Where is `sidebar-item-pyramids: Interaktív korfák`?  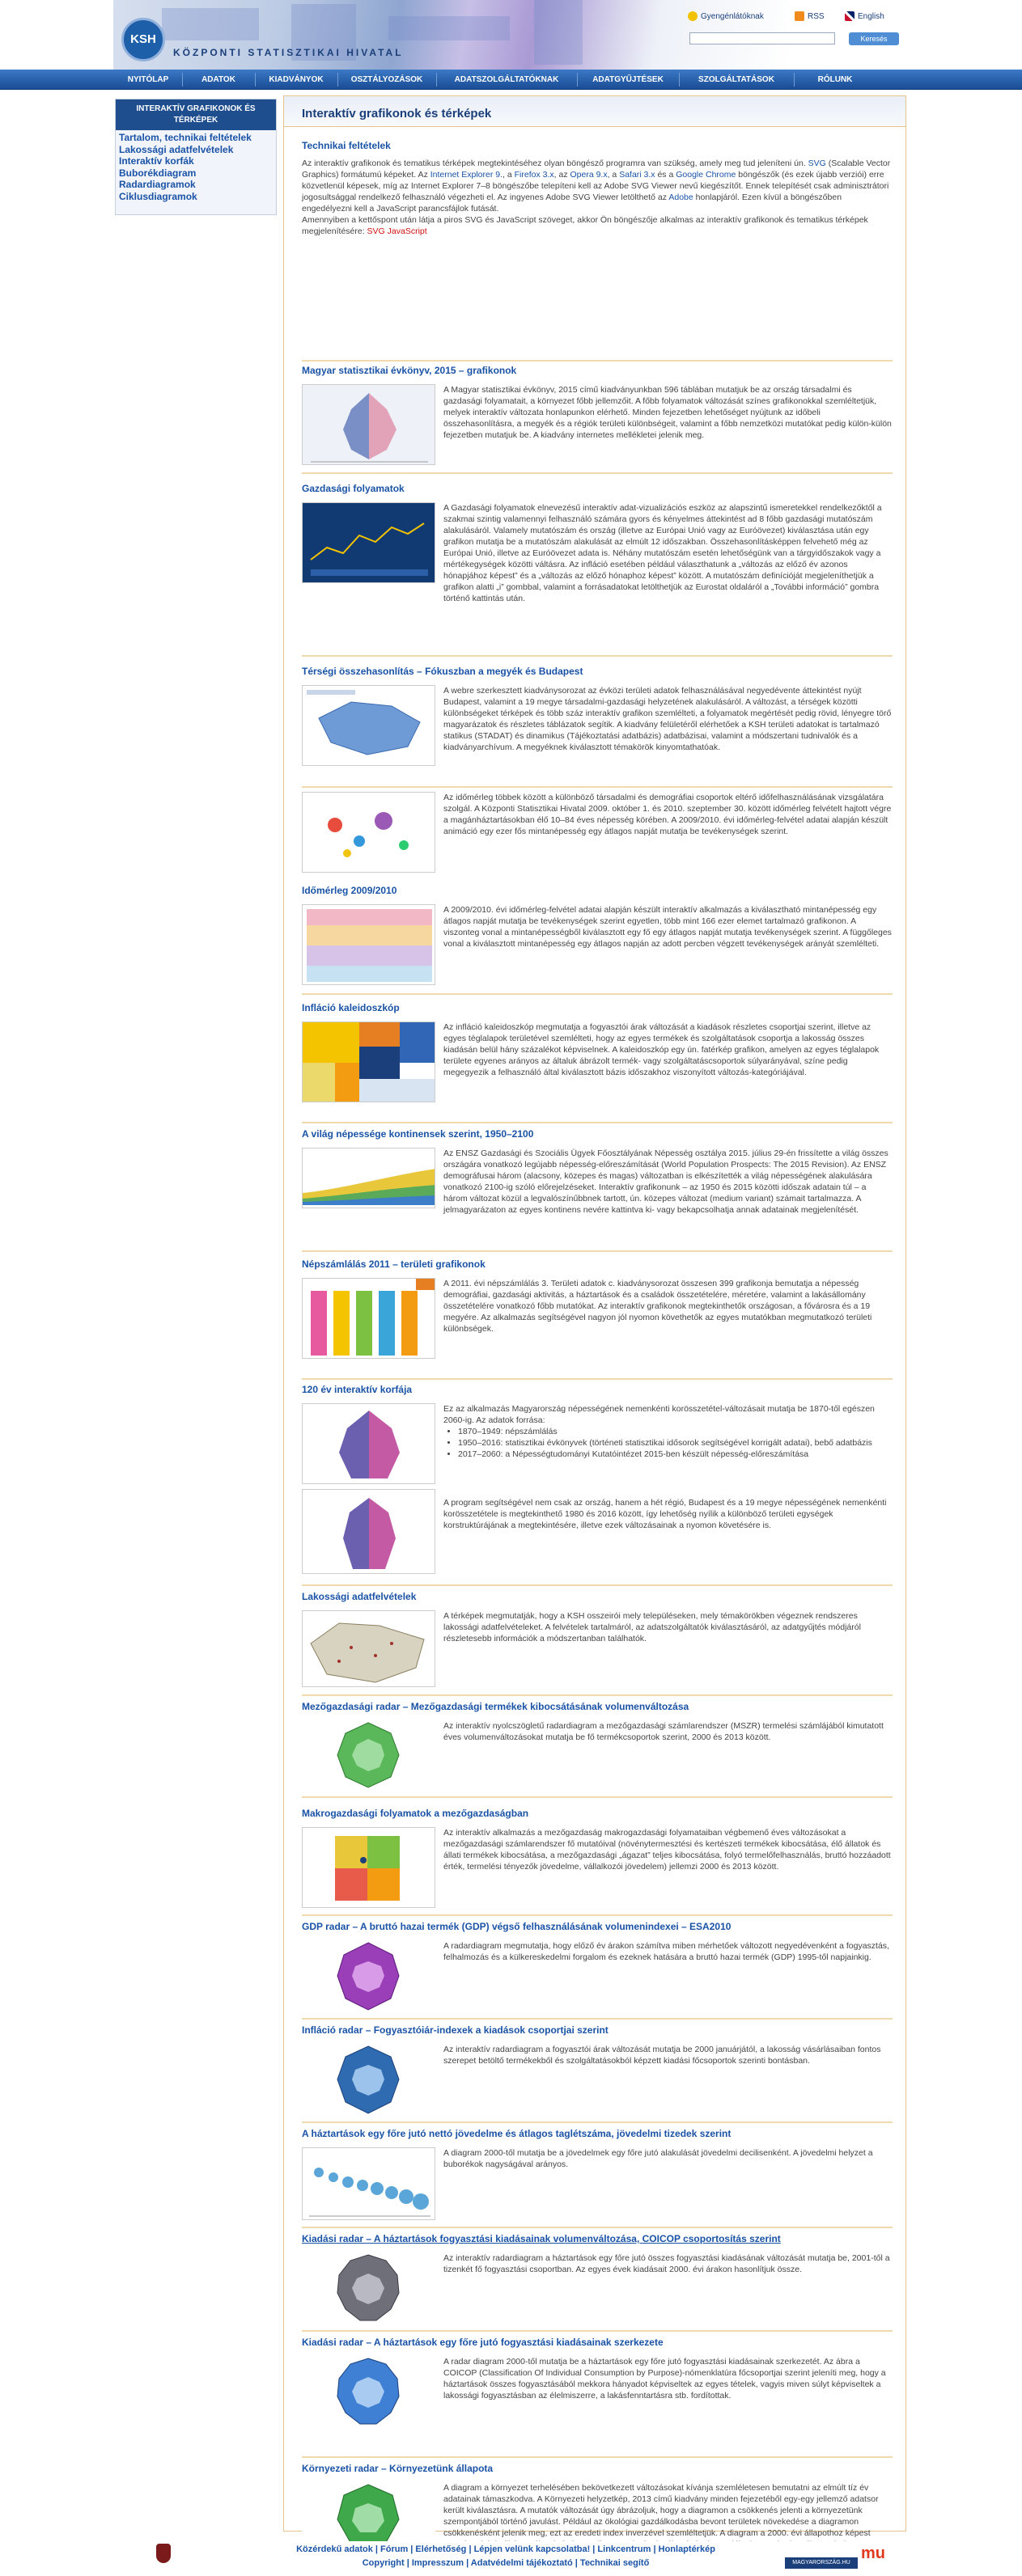
sidebar-item-pyramids: Interaktív korfák is located at coordinates (196, 161).